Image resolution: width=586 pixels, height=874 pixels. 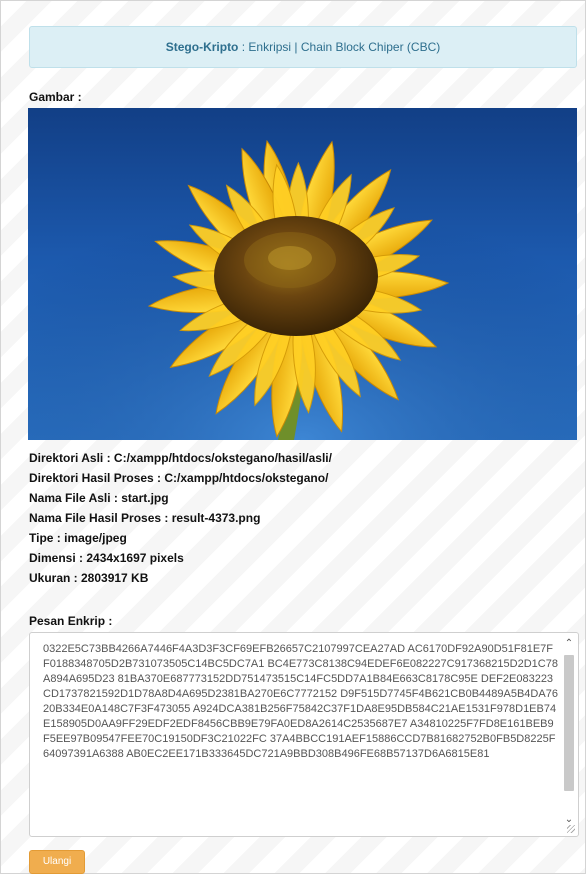 I want to click on info-dimension: Dimensi : 2434x1697 pixels, so click(x=106, y=558).